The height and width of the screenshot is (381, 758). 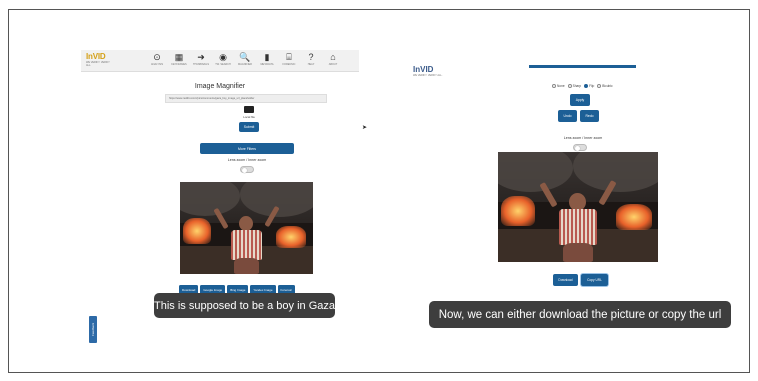 What do you see at coordinates (578, 207) in the screenshot?
I see `filtered-image` at bounding box center [578, 207].